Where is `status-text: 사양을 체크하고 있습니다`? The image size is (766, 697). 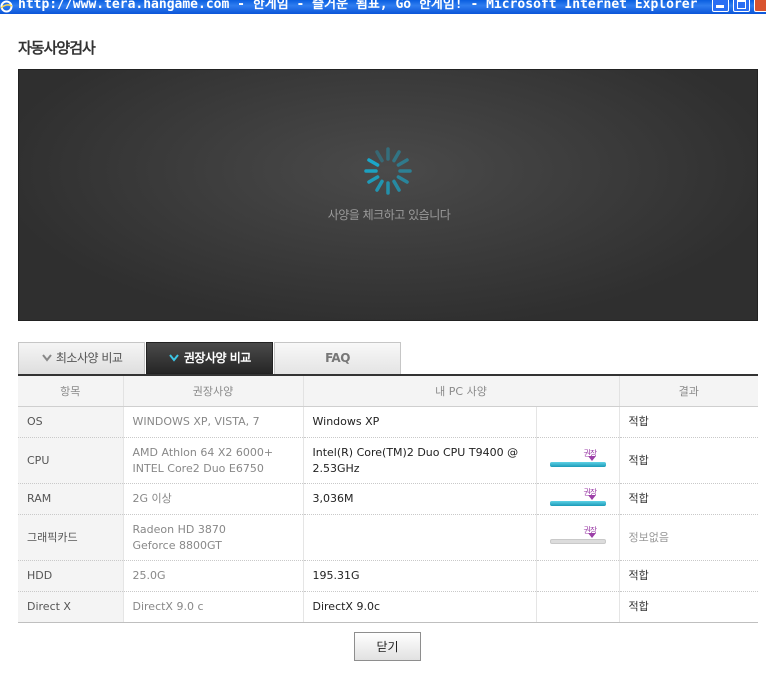 status-text: 사양을 체크하고 있습니다 is located at coordinates (389, 215).